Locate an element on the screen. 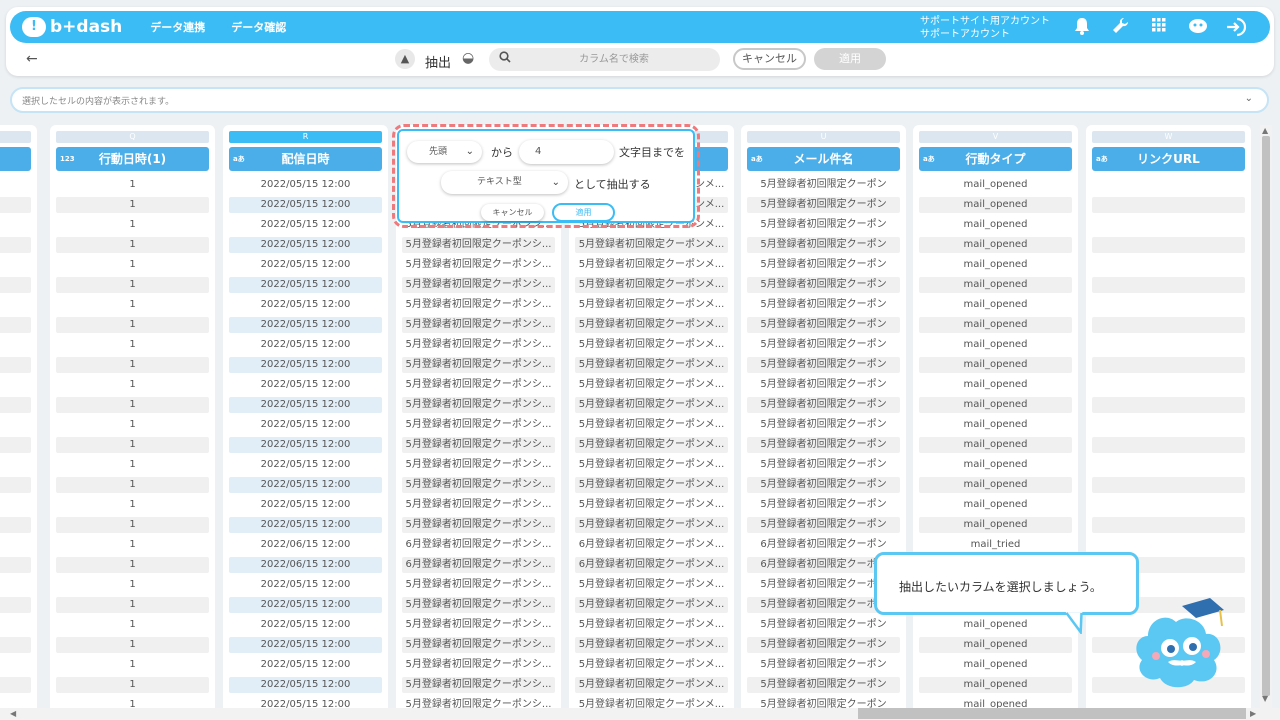  logo: ! b+dash is located at coordinates (72, 27).